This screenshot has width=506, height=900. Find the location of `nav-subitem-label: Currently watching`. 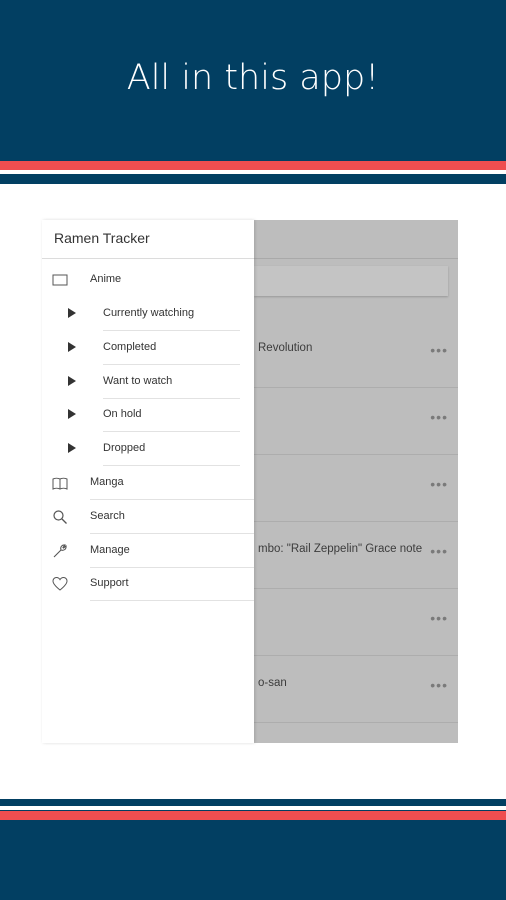

nav-subitem-label: Currently watching is located at coordinates (149, 313).